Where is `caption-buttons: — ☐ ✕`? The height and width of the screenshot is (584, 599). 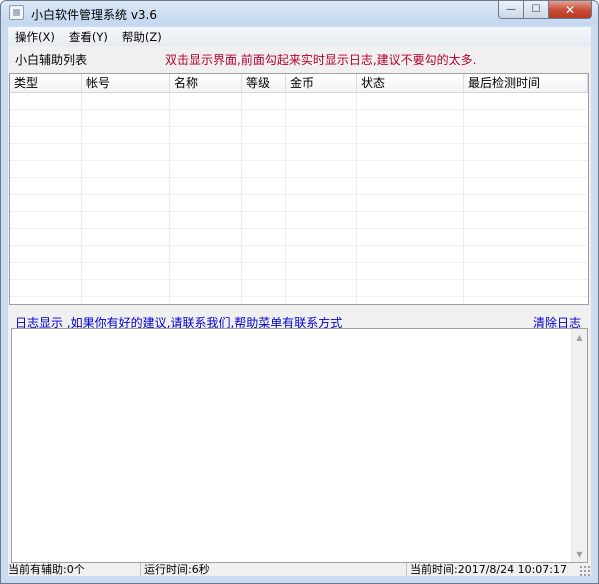
caption-buttons: — ☐ ✕ is located at coordinates (545, 10).